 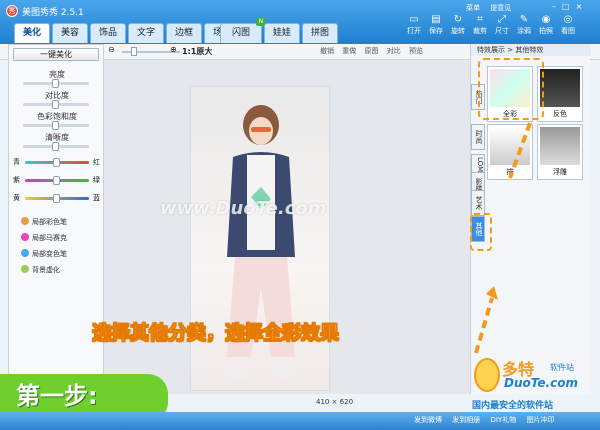 What do you see at coordinates (560, 88) in the screenshot?
I see `invert-thumb` at bounding box center [560, 88].